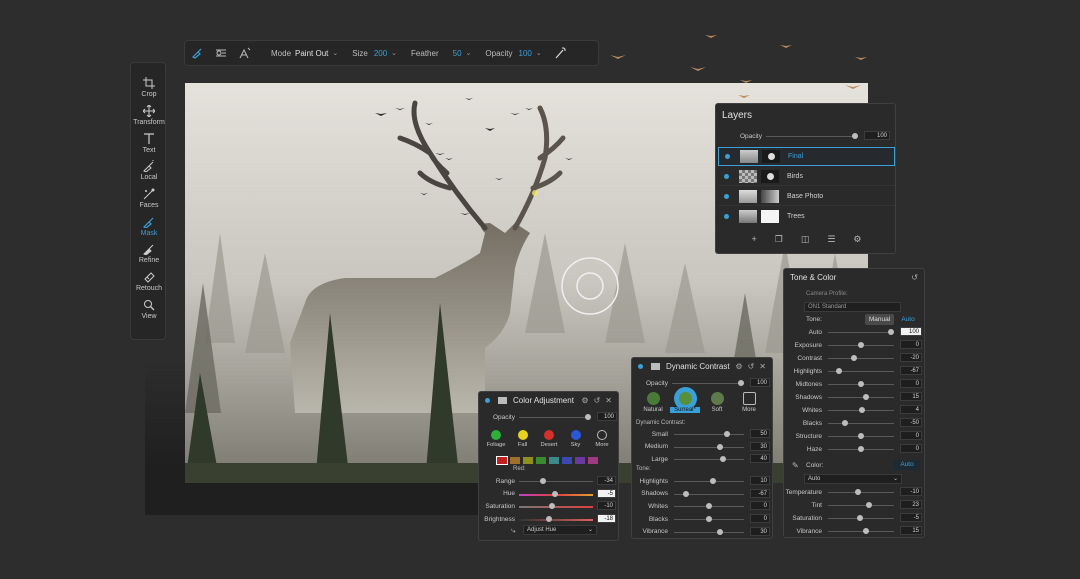 Image resolution: width=1080 pixels, height=579 pixels. What do you see at coordinates (513, 53) in the screenshot?
I see `opacity-control: Opacity 100 ⌄` at bounding box center [513, 53].